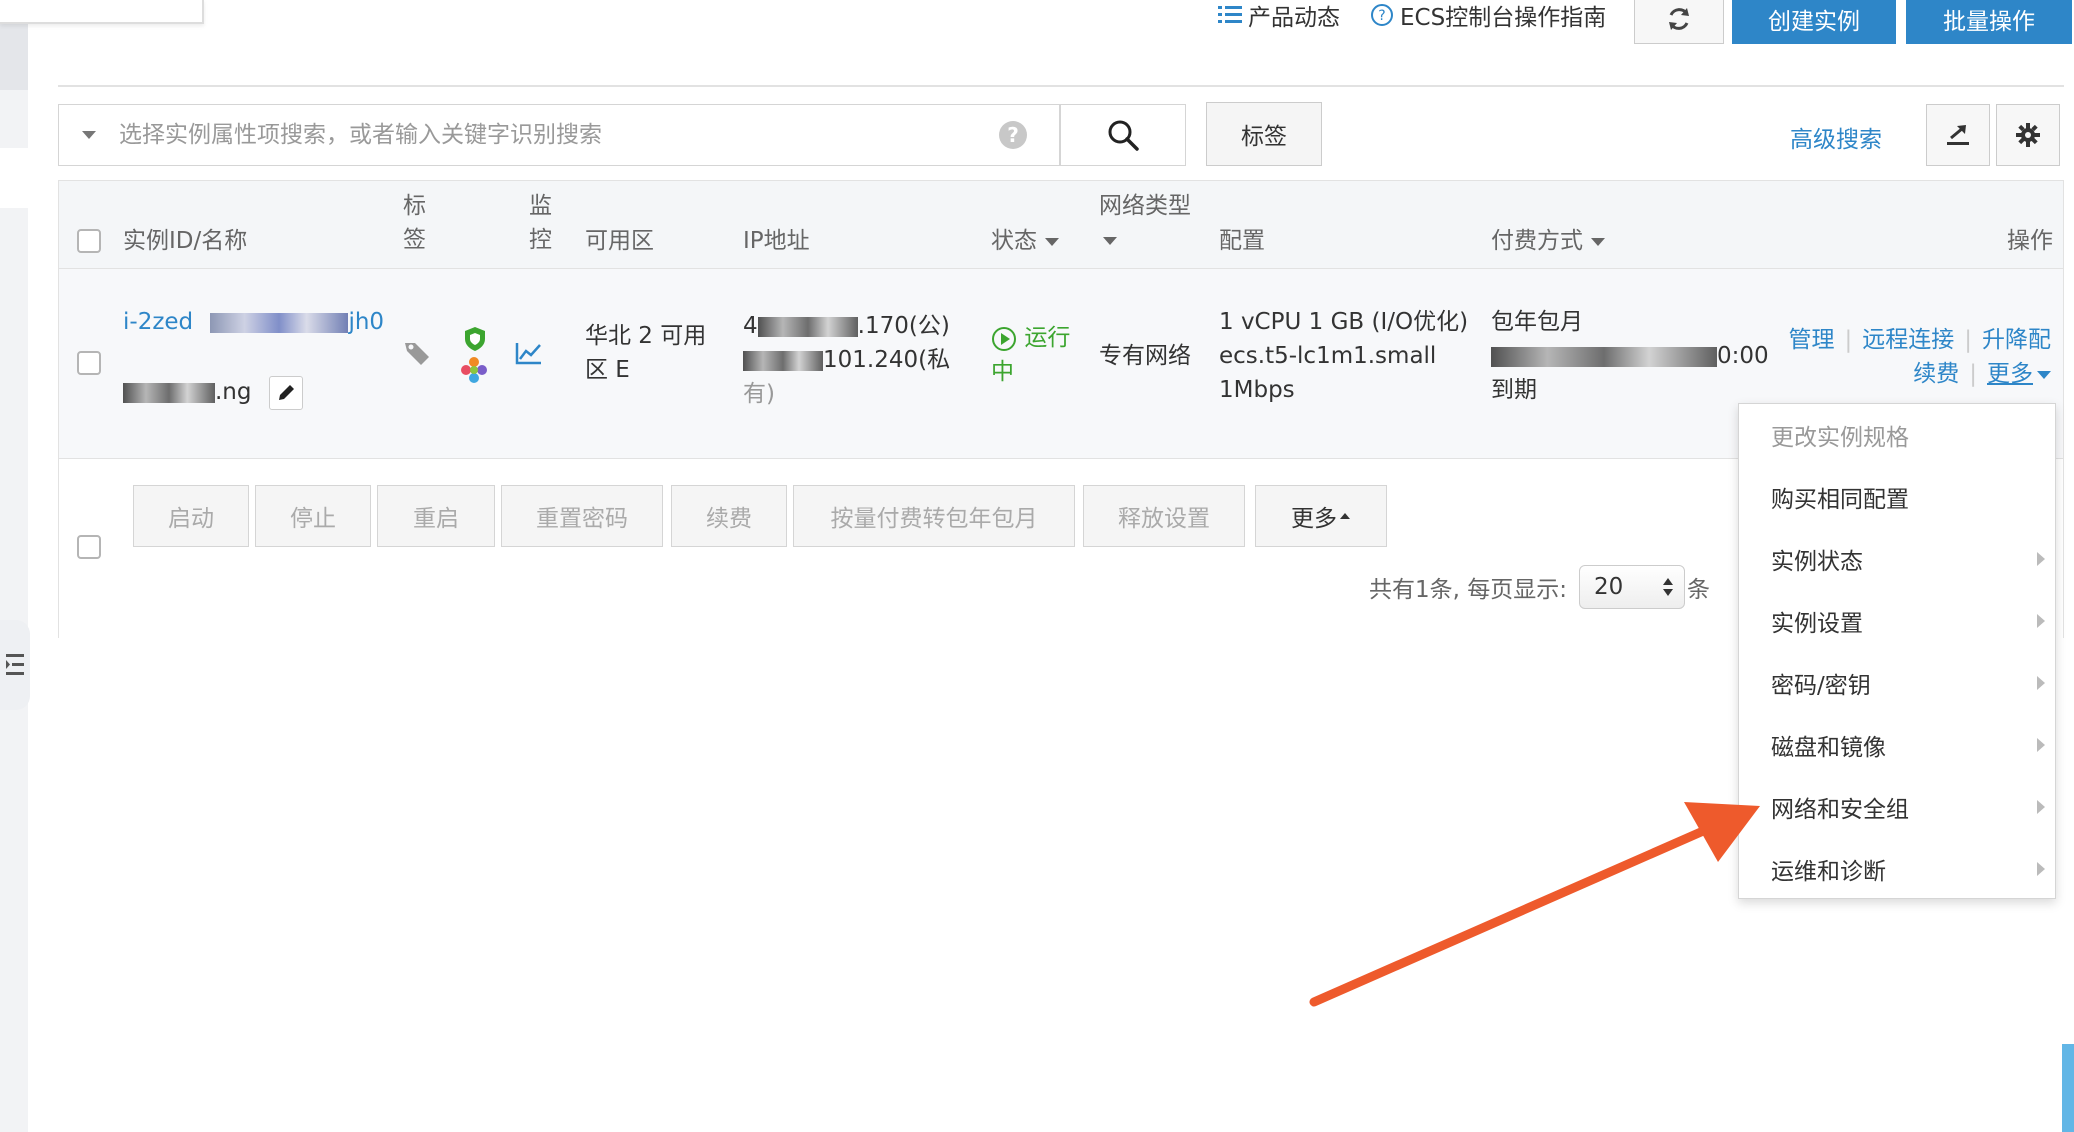 This screenshot has height=1132, width=2074. Describe the element at coordinates (191, 516) in the screenshot. I see `start-button: 启动` at that location.